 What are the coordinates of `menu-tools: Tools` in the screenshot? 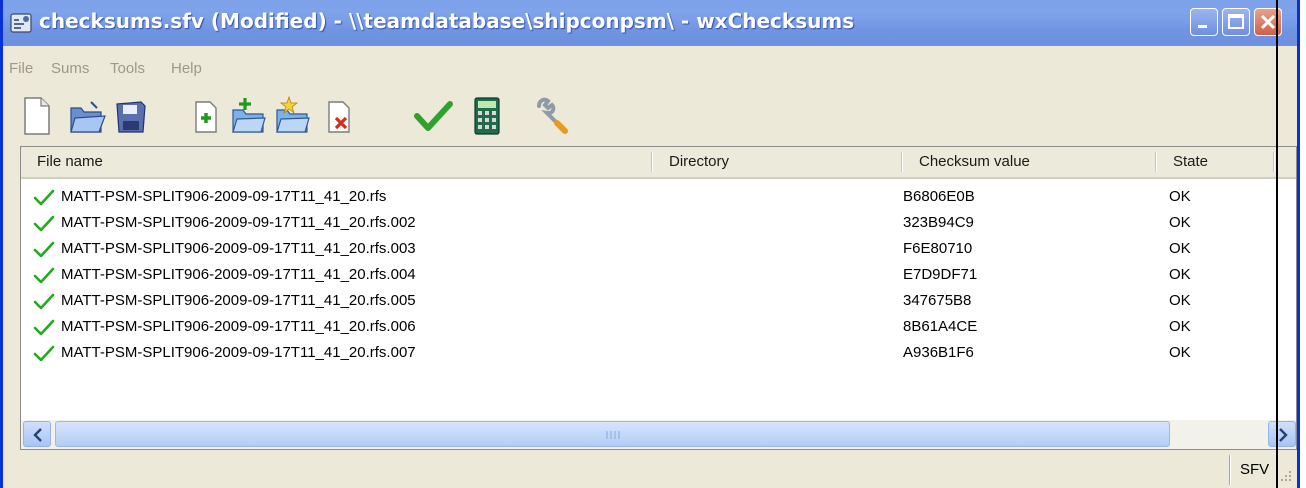 It's located at (127, 68).